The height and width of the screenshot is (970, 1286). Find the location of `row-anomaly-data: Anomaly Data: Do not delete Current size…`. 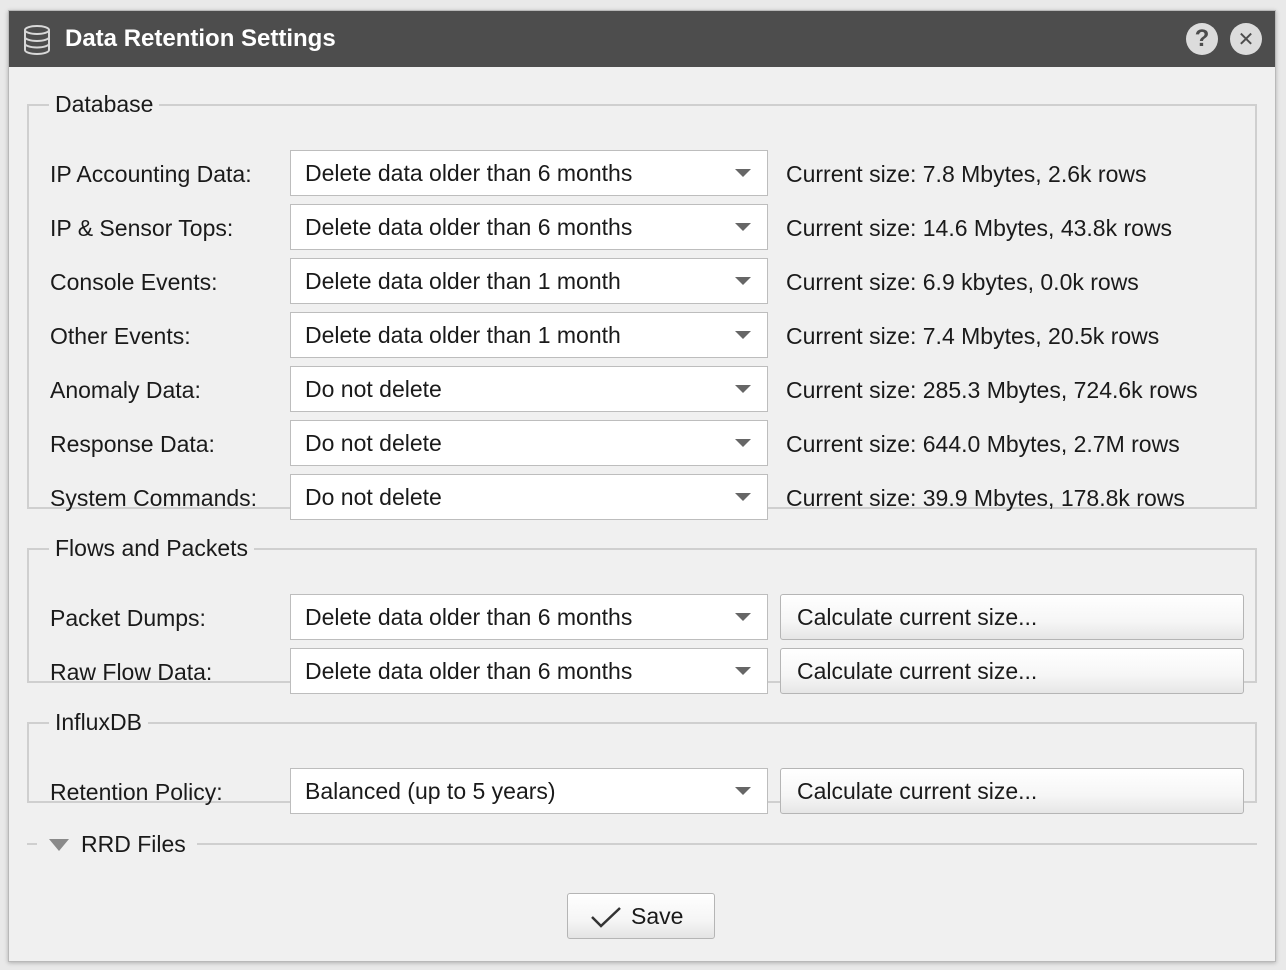

row-anomaly-data: Anomaly Data: Do not delete Current size… is located at coordinates (642, 390).